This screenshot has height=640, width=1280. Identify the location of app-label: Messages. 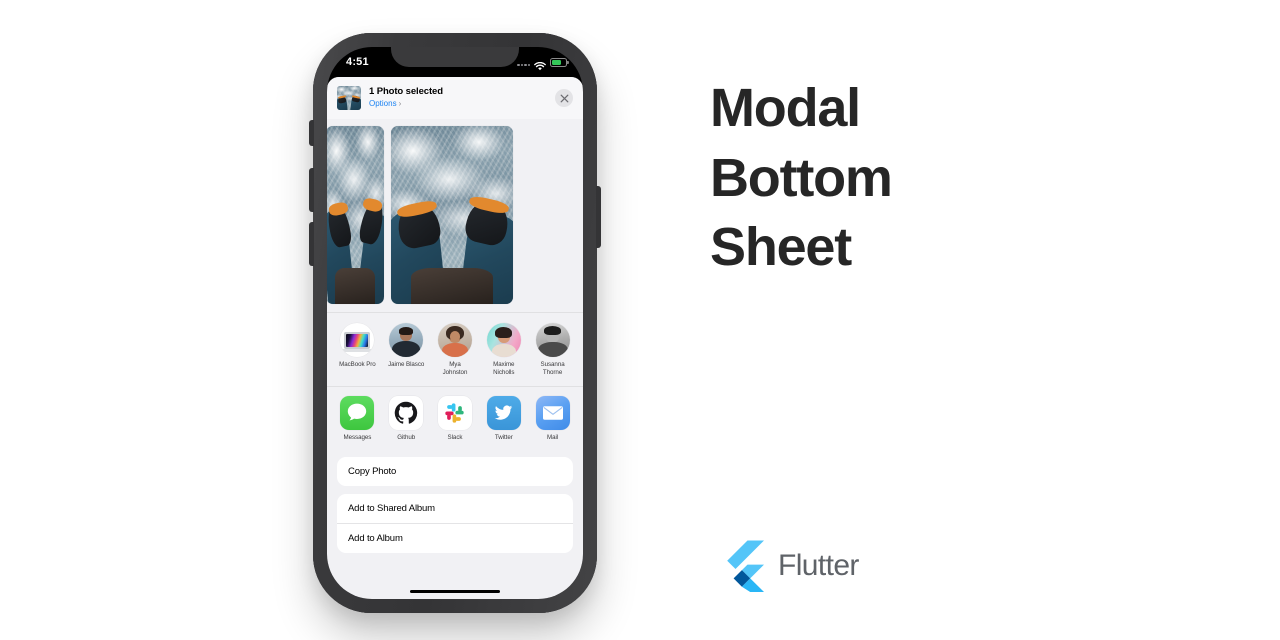
(357, 437).